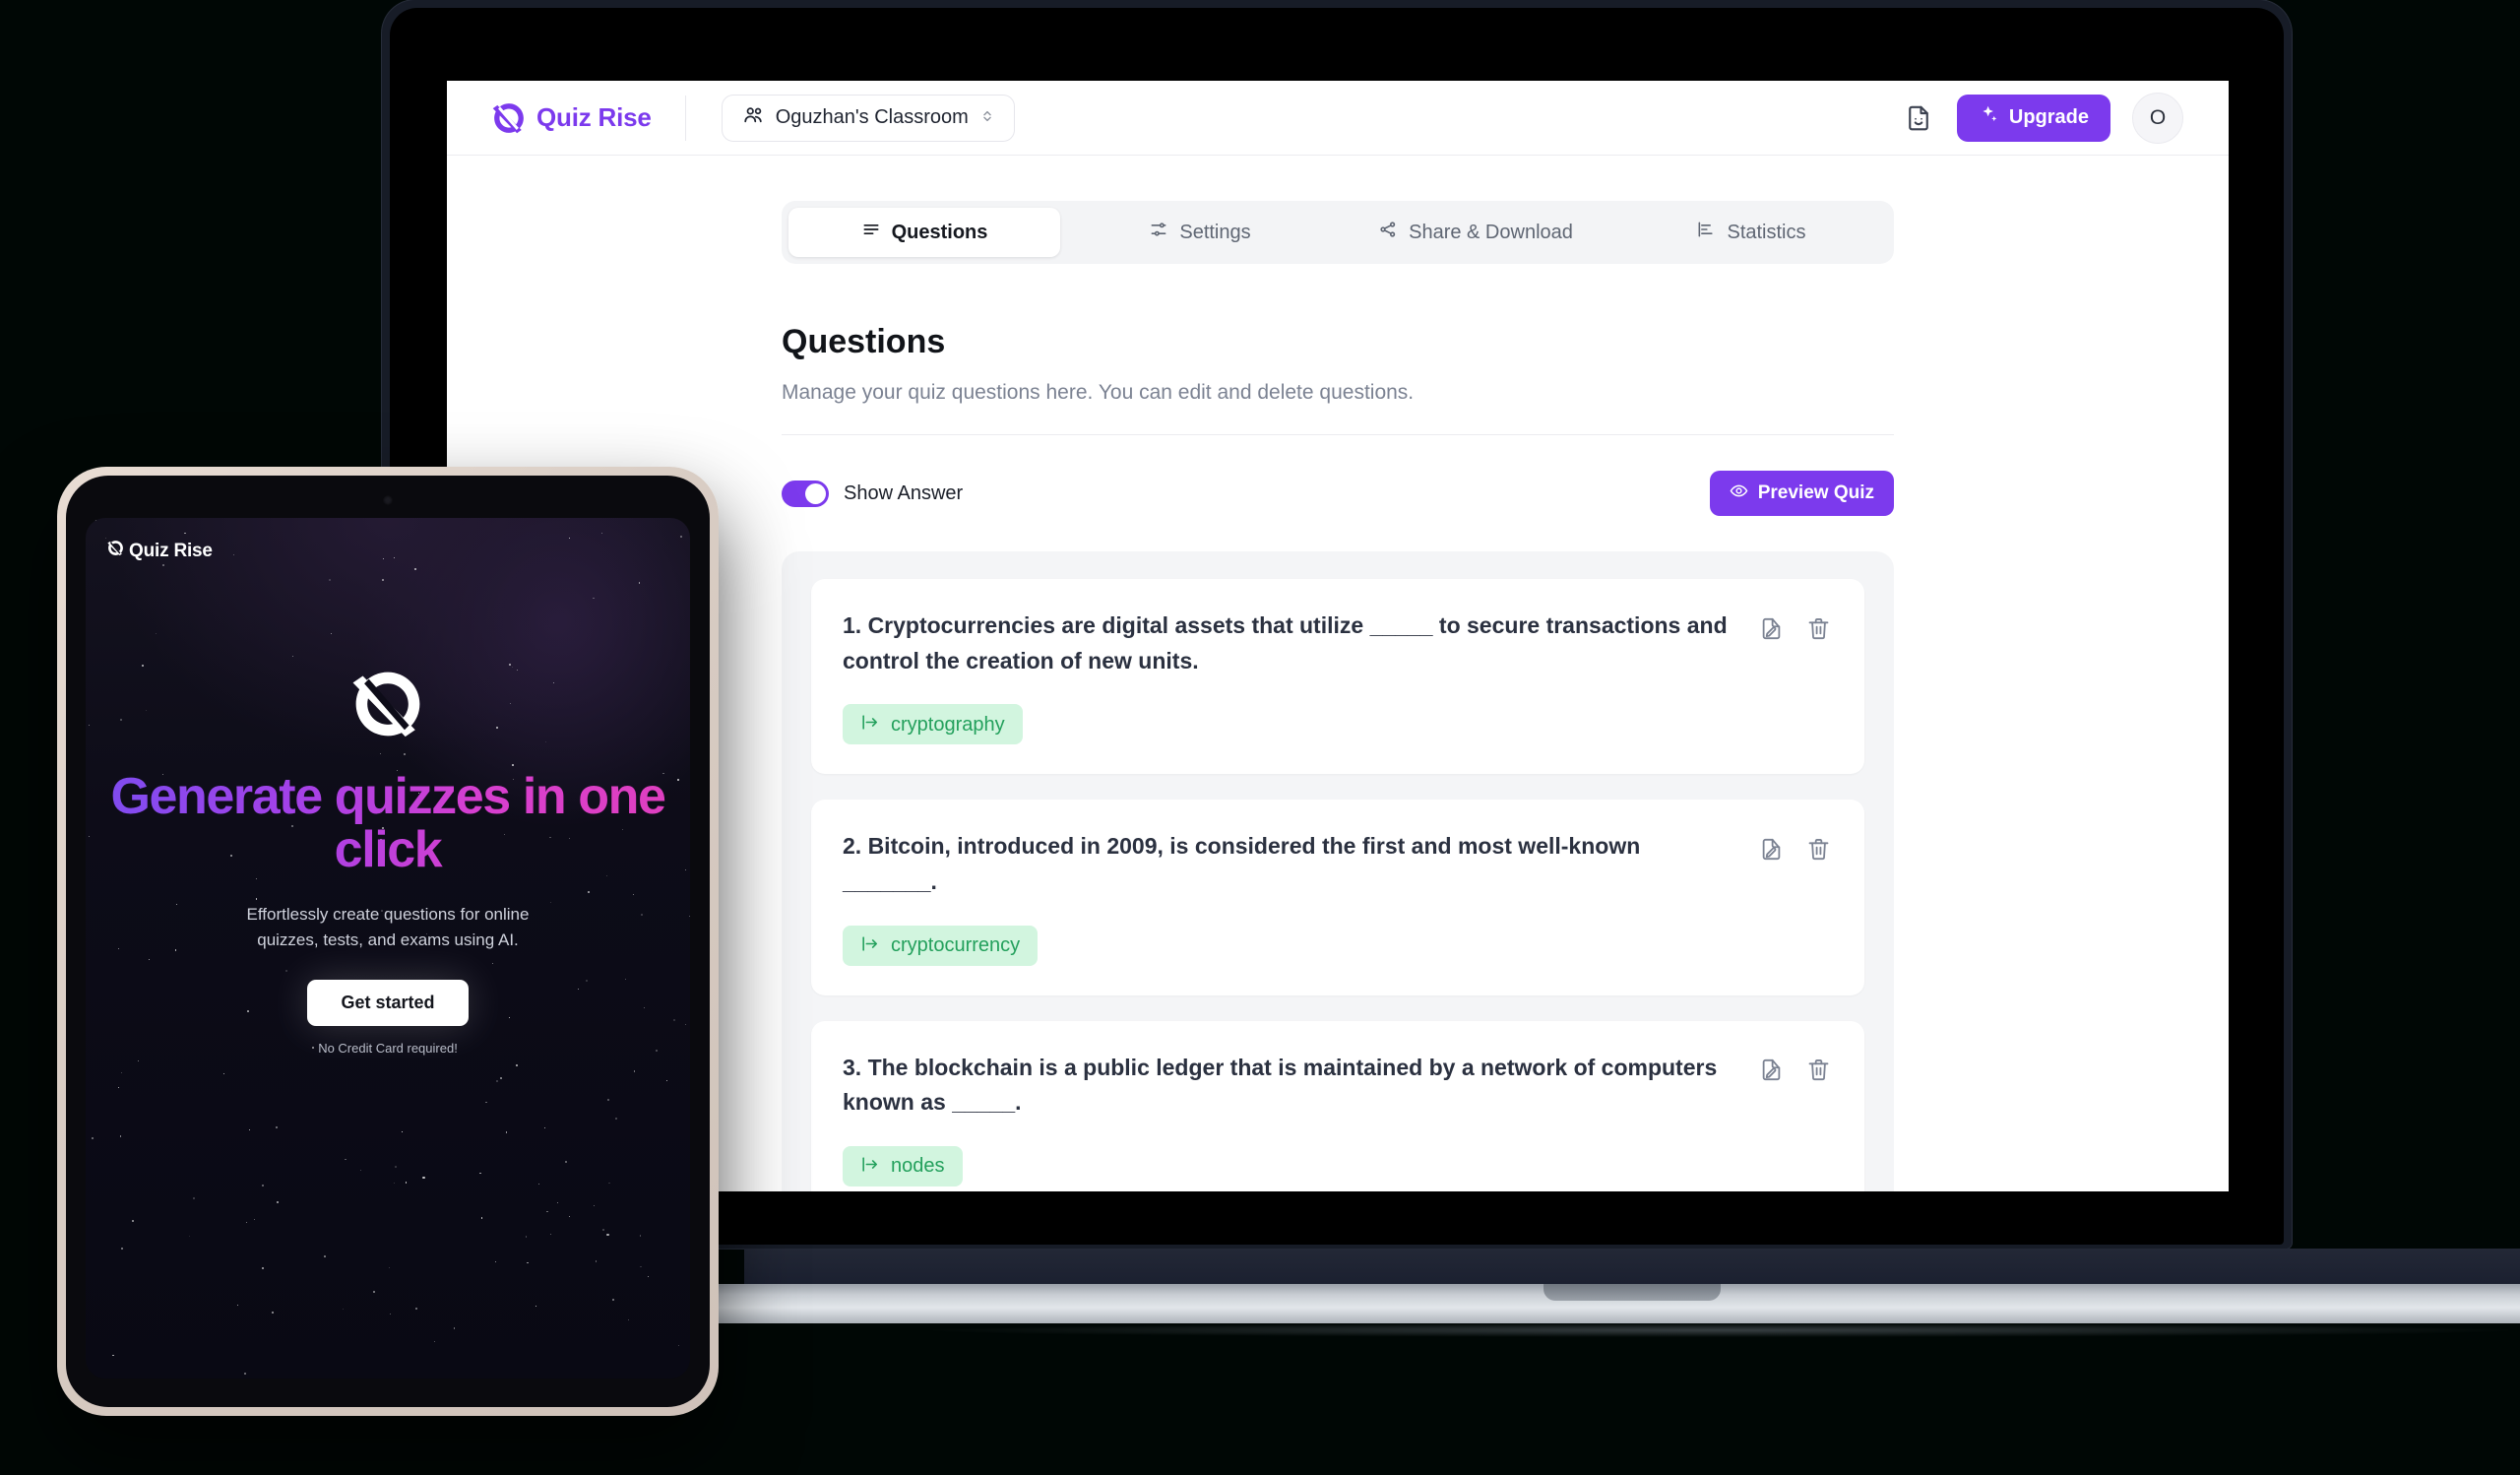 The width and height of the screenshot is (2520, 1475). Describe the element at coordinates (1720, 1330) in the screenshot. I see `laptop-base-shadow` at that location.